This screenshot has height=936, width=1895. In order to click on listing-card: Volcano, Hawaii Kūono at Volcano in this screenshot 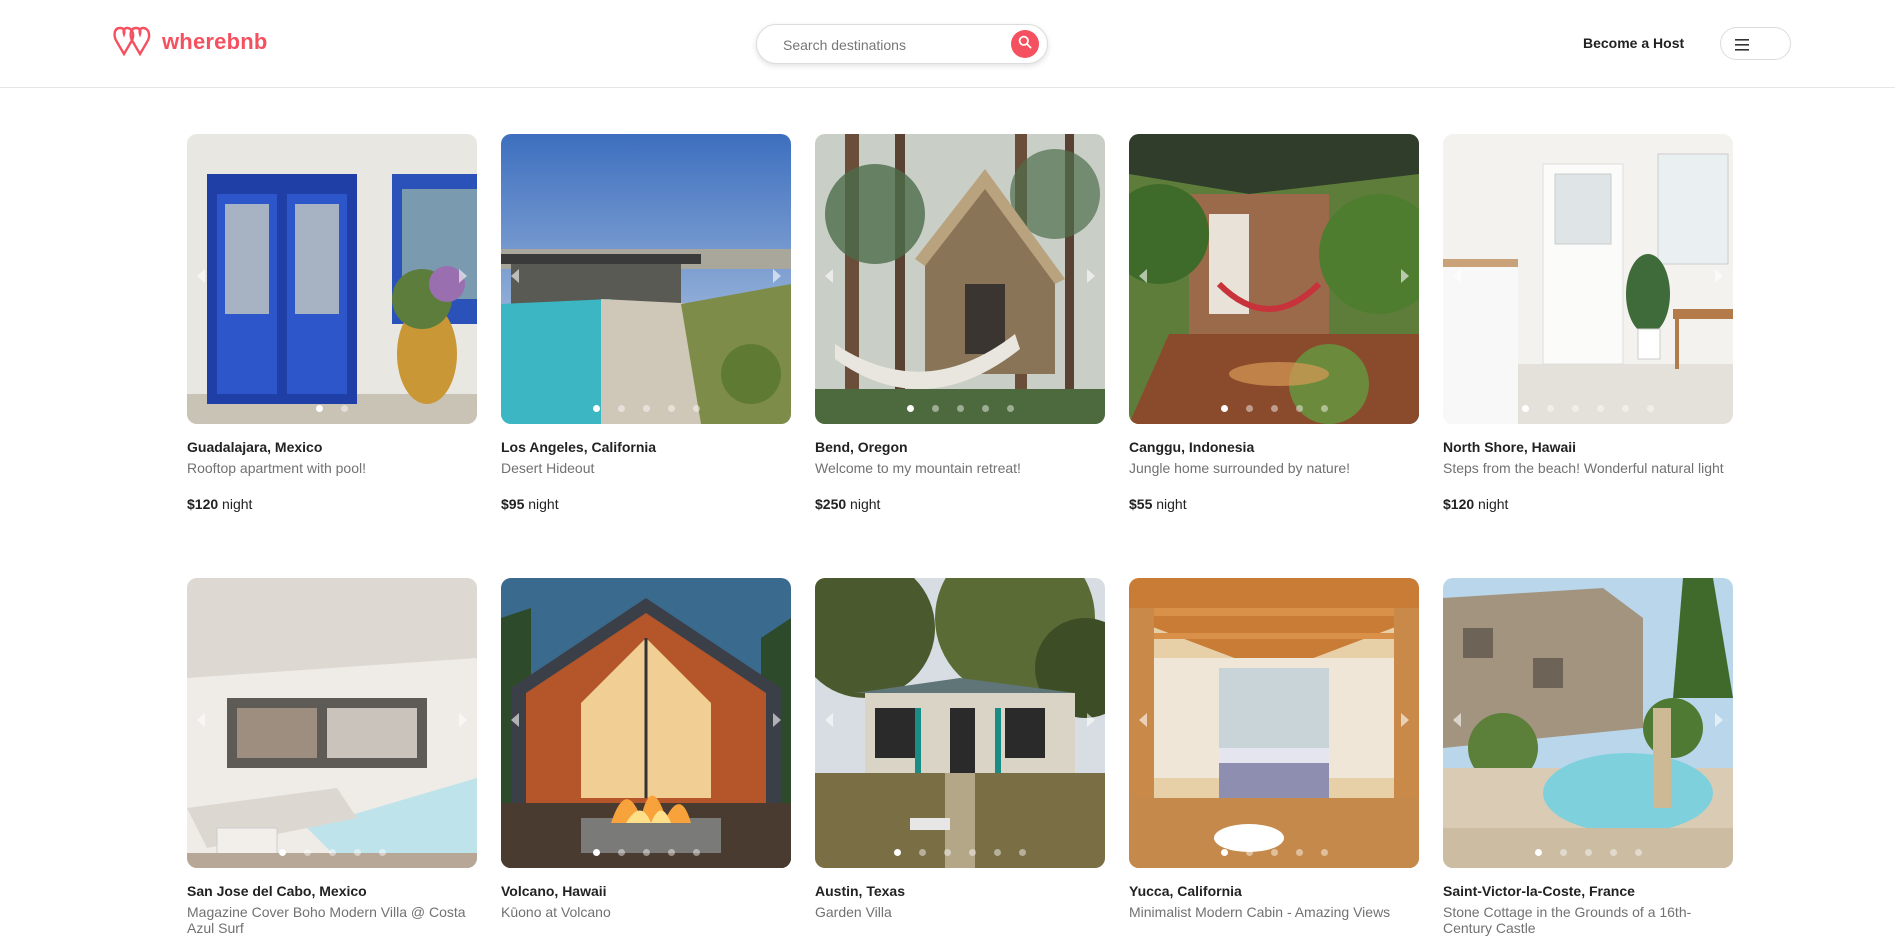, I will do `click(646, 757)`.